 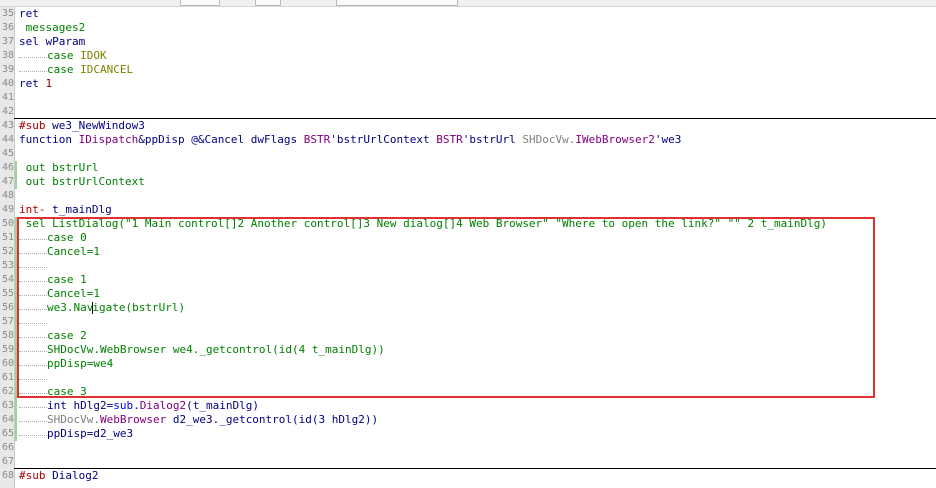 What do you see at coordinates (133, 419) in the screenshot?
I see `code-token: WebBrowser` at bounding box center [133, 419].